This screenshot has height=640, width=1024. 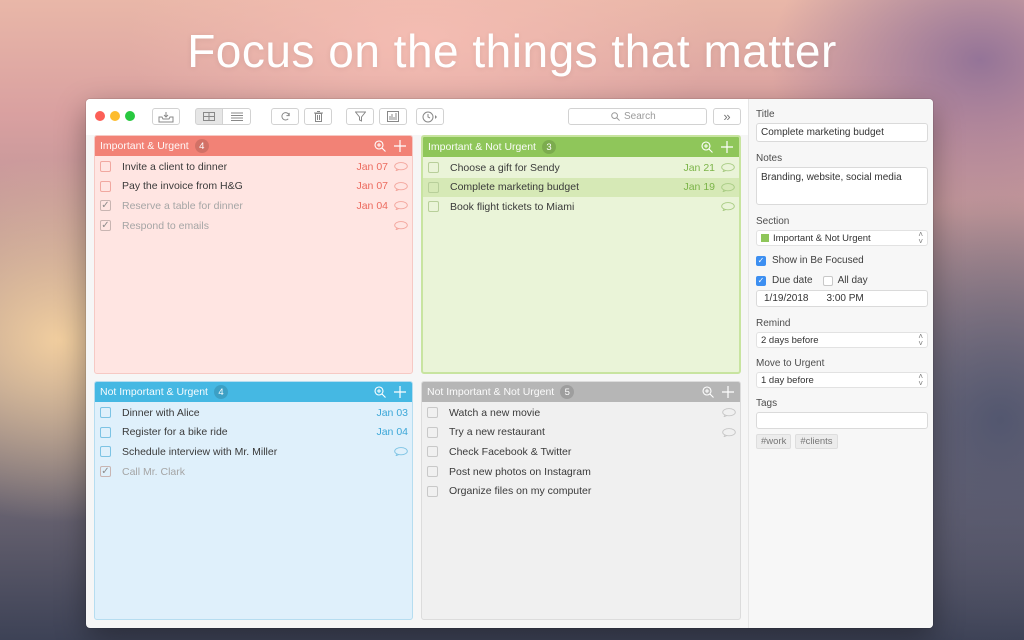 What do you see at coordinates (581, 472) in the screenshot?
I see `task-row: Post new photos on Instagram` at bounding box center [581, 472].